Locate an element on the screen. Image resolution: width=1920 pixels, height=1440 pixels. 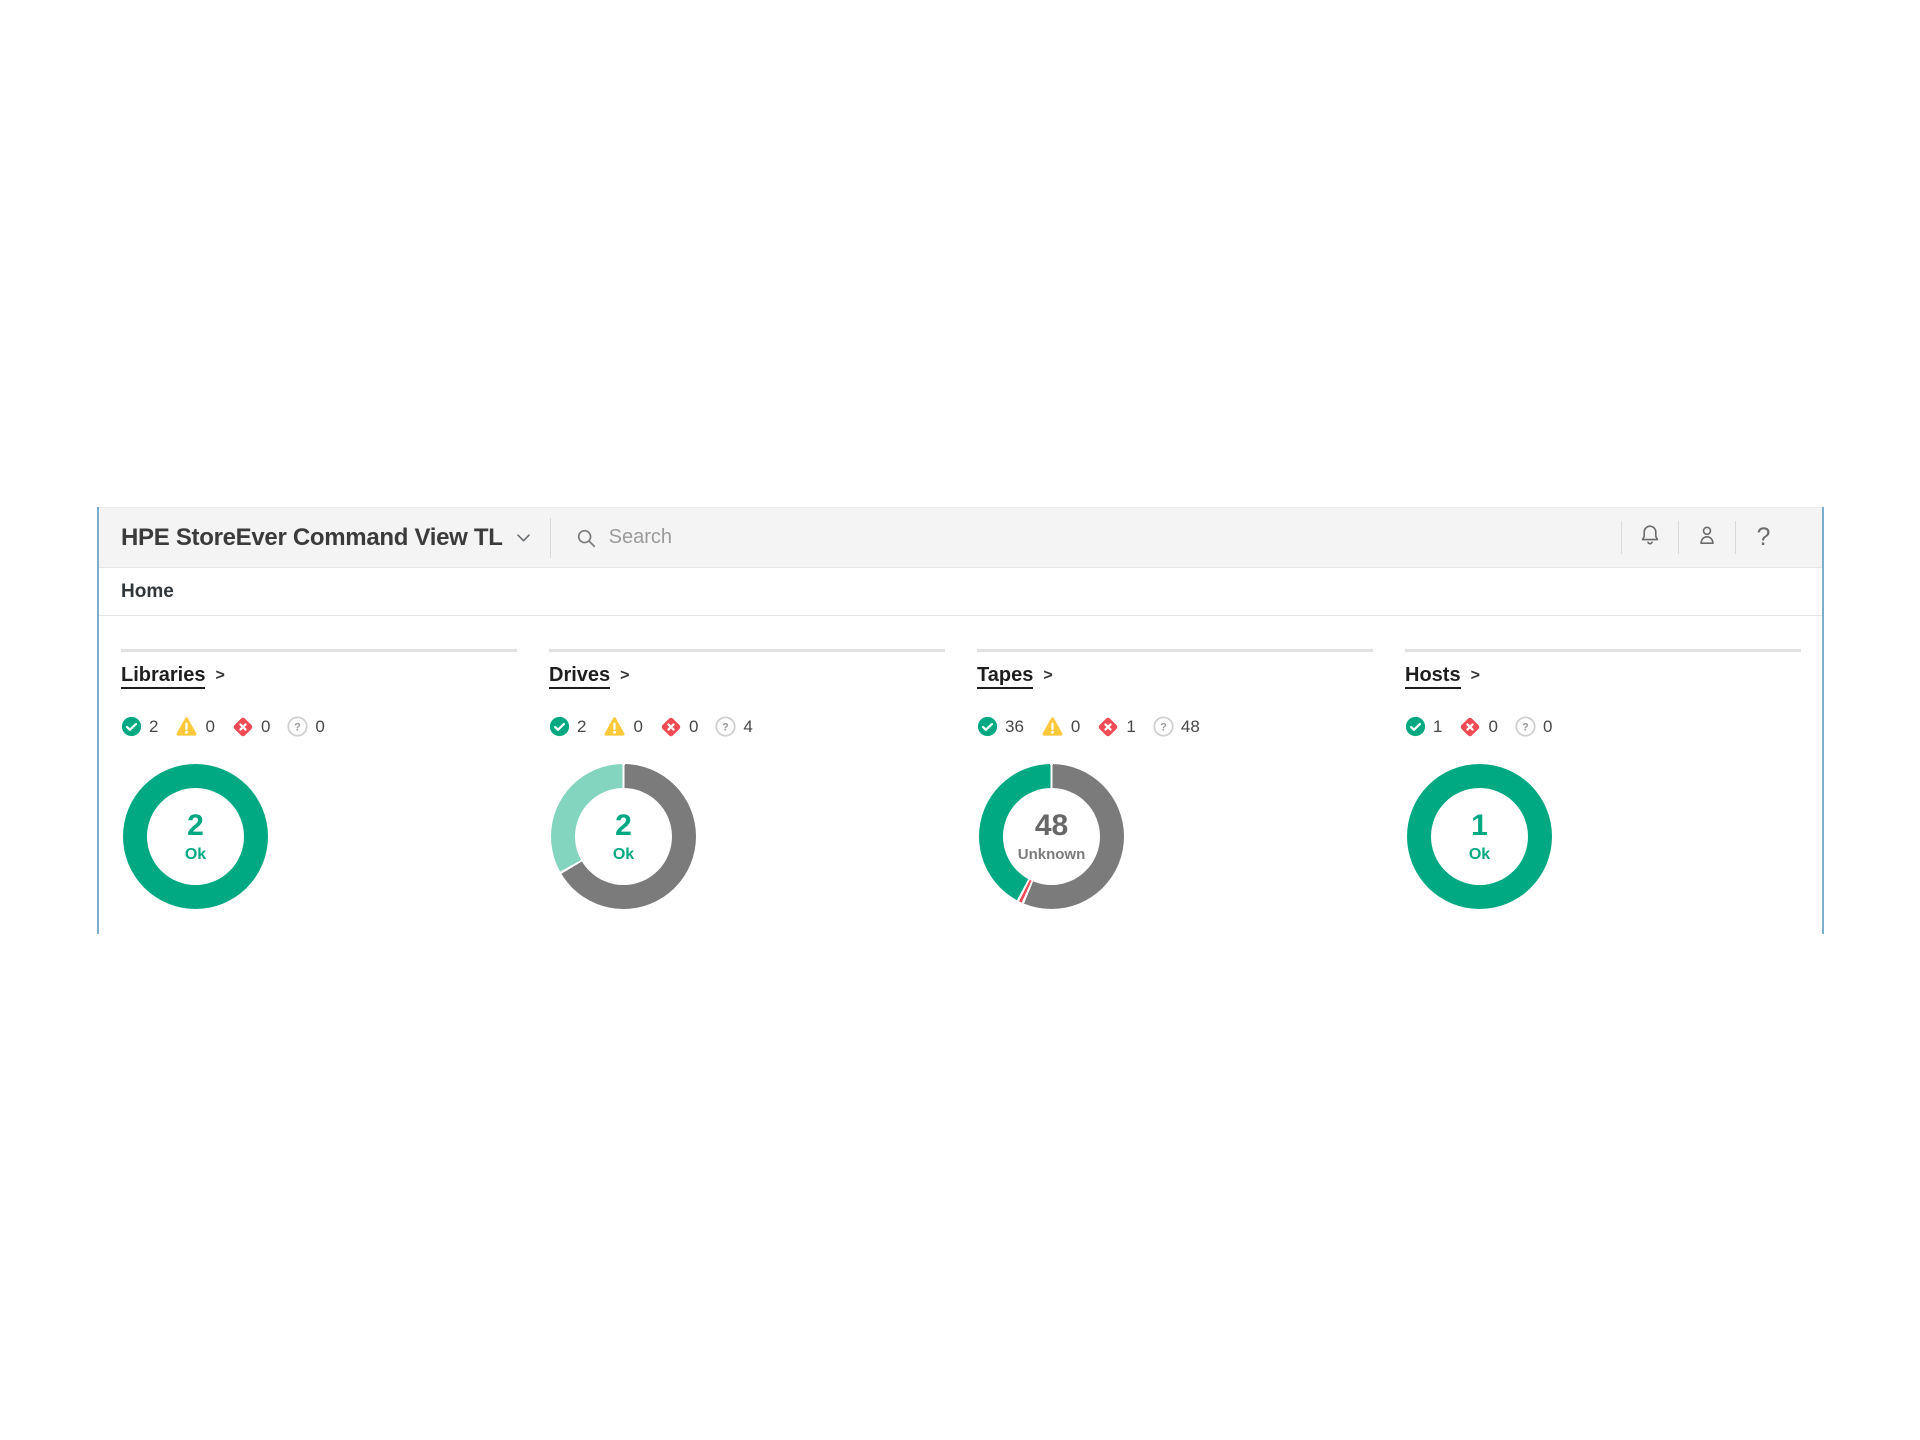
drives-status-donut: 2 Ok is located at coordinates (623, 836).